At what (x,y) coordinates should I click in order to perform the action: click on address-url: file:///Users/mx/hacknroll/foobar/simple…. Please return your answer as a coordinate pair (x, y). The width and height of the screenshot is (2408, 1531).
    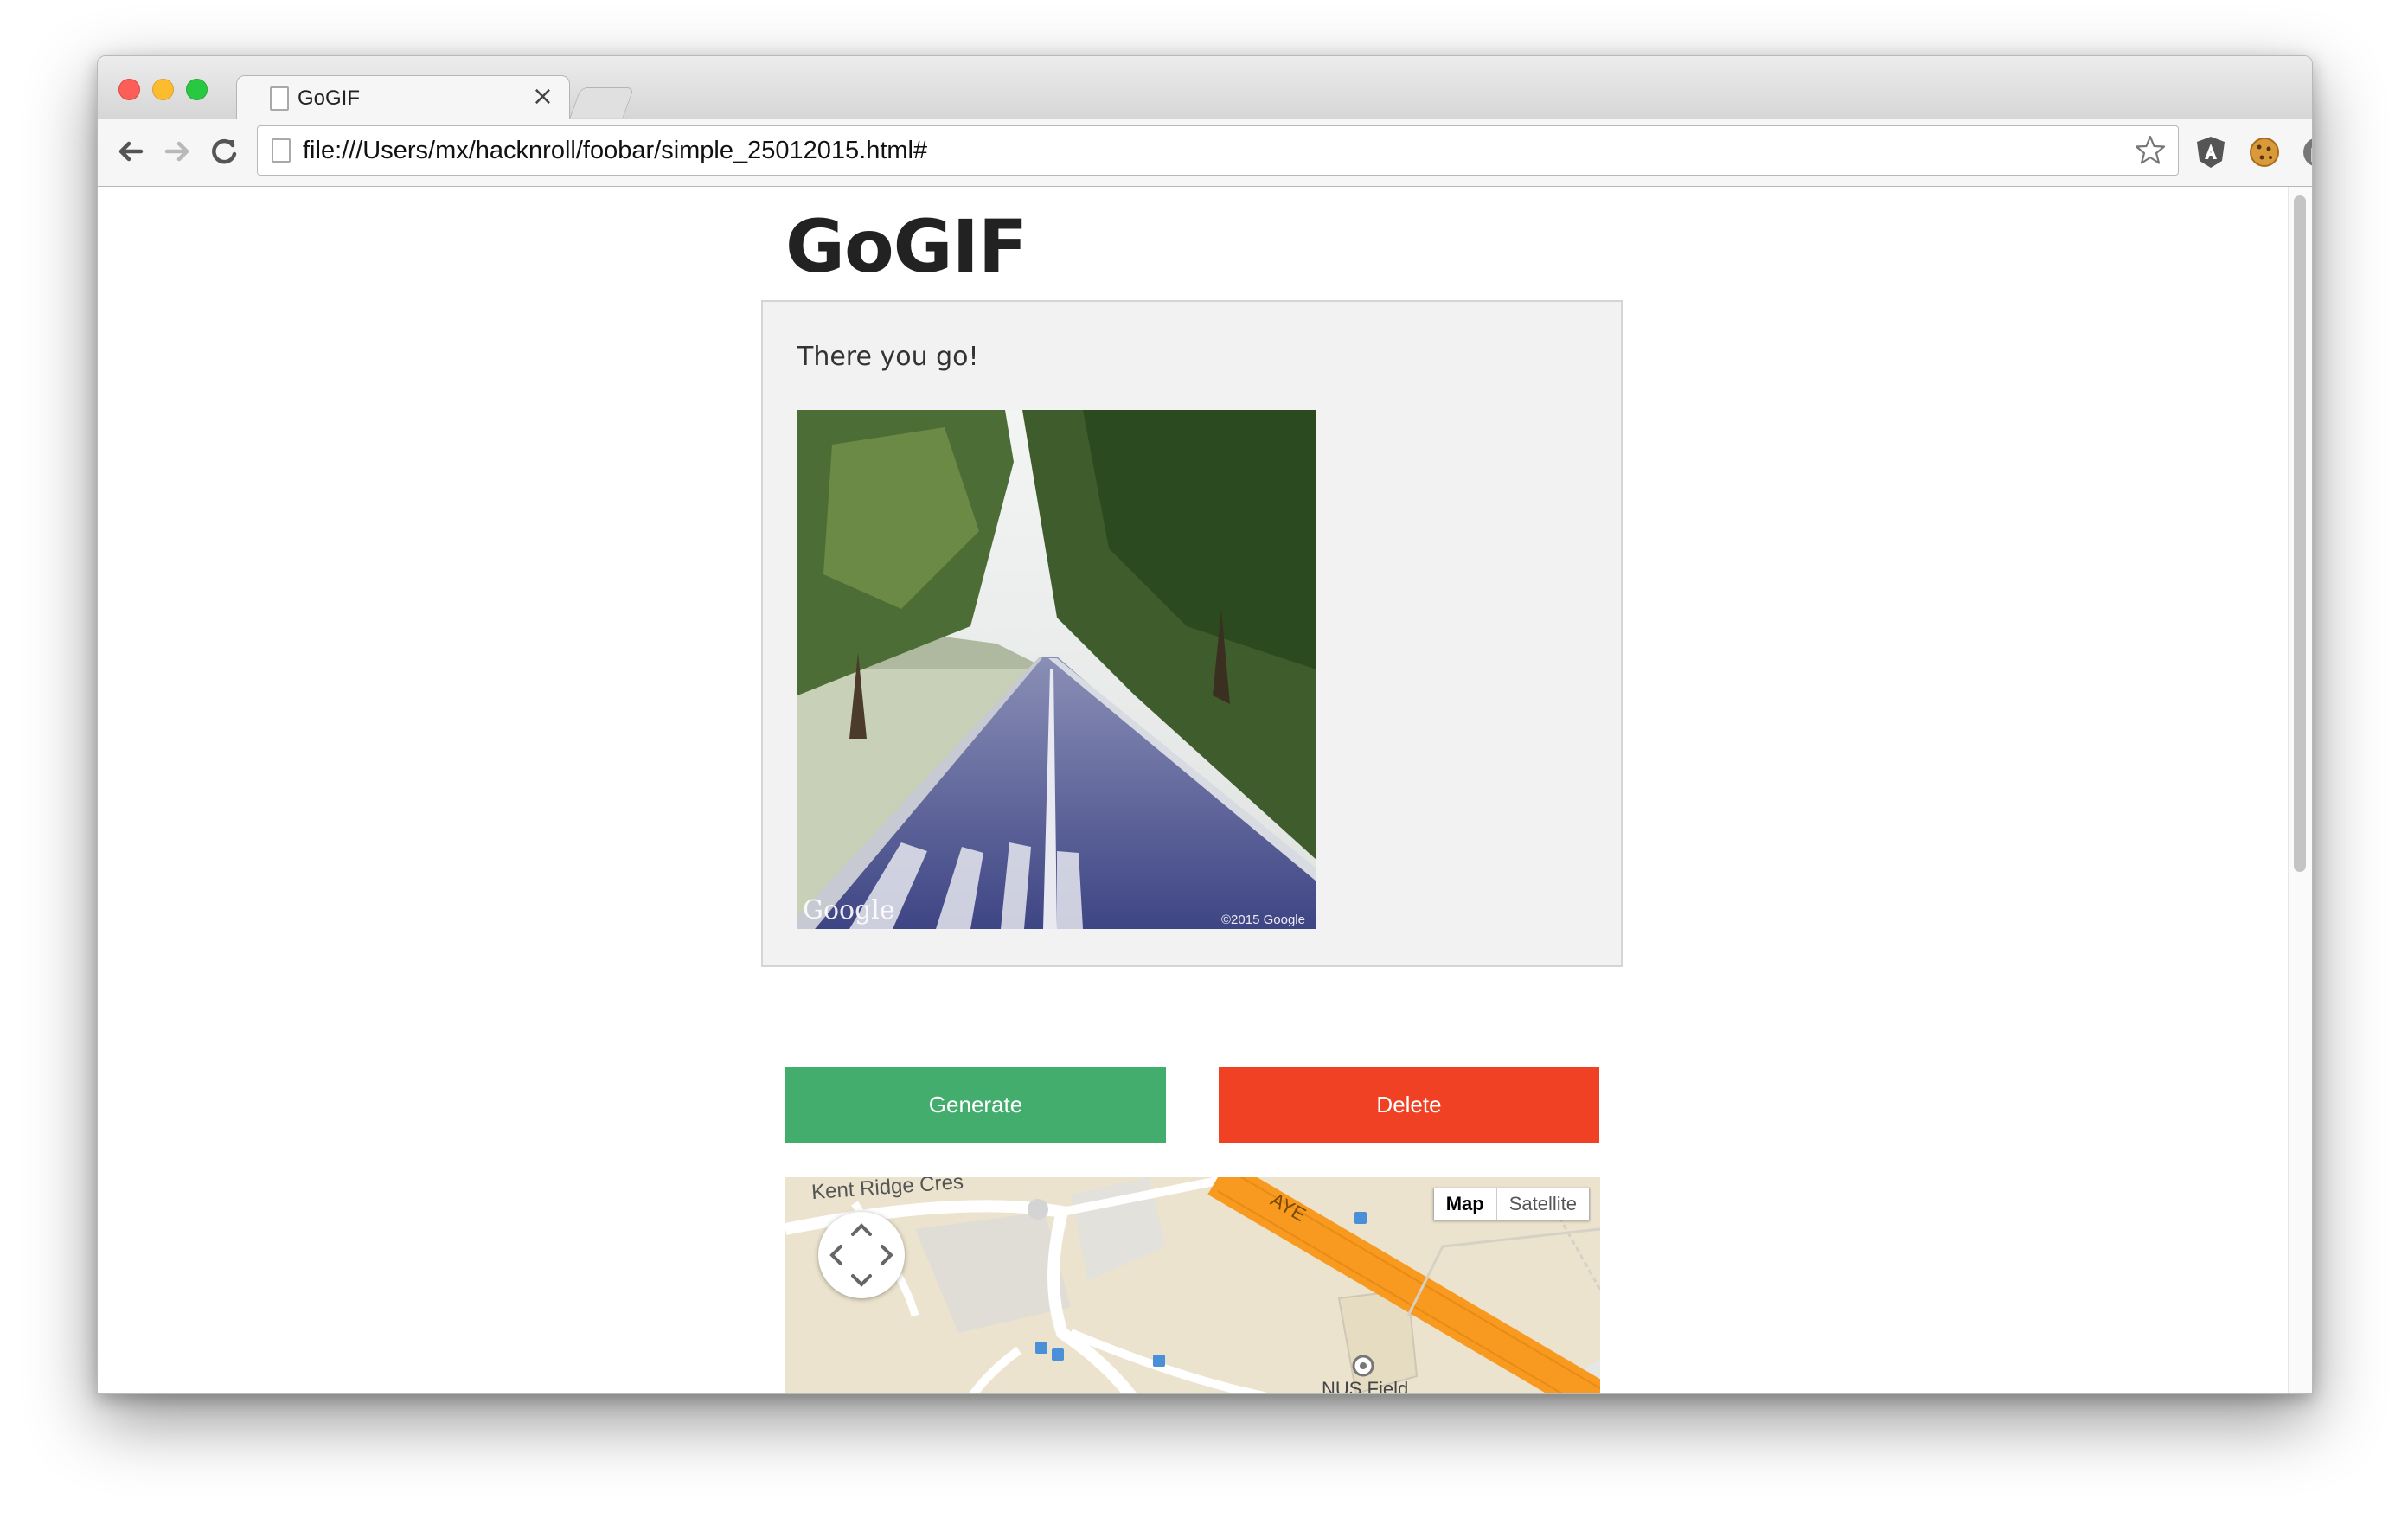
    Looking at the image, I should click on (615, 151).